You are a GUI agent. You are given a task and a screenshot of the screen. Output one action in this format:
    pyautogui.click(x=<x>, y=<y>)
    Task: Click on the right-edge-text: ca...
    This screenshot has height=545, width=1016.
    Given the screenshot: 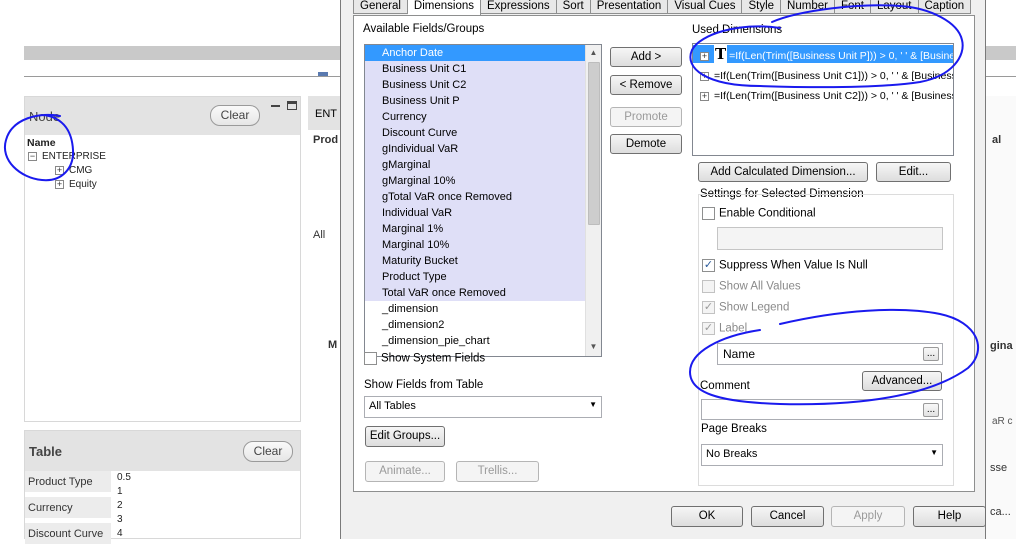 What is the action you would take?
    pyautogui.click(x=1000, y=512)
    